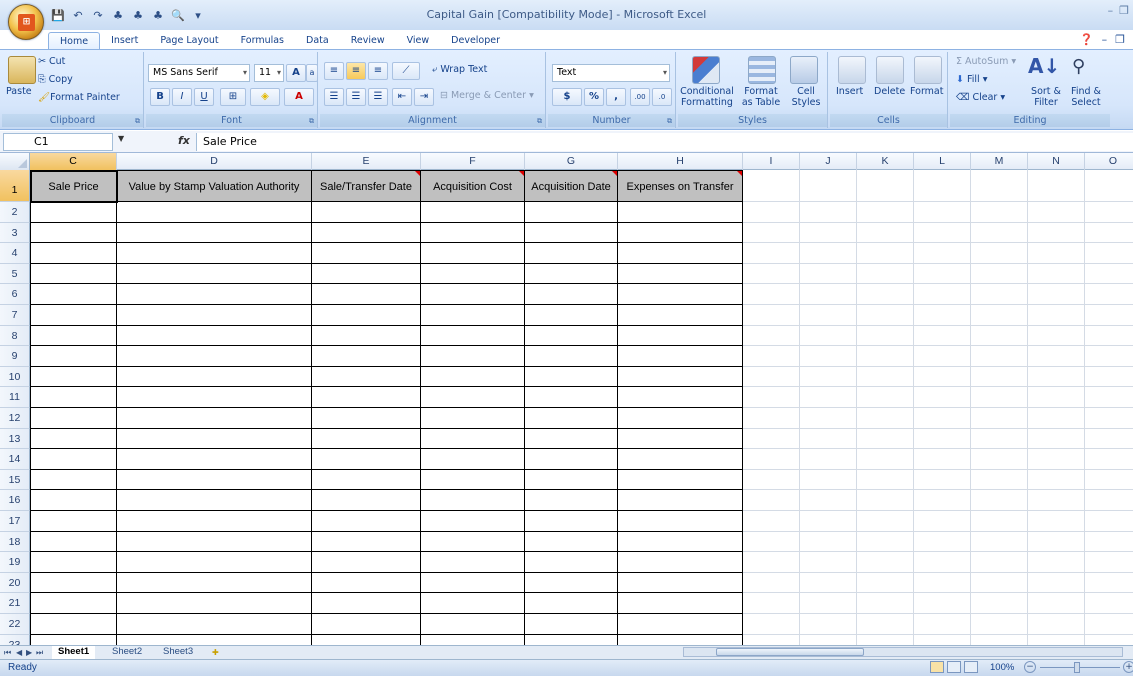 The image size is (1133, 676). I want to click on cut-button: ✂ Cut, so click(51, 61).